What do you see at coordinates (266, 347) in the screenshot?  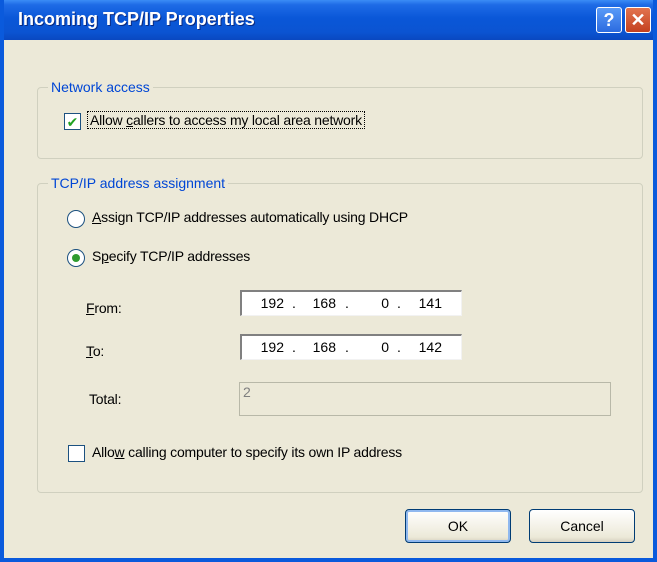 I see `to-octet-1: 192` at bounding box center [266, 347].